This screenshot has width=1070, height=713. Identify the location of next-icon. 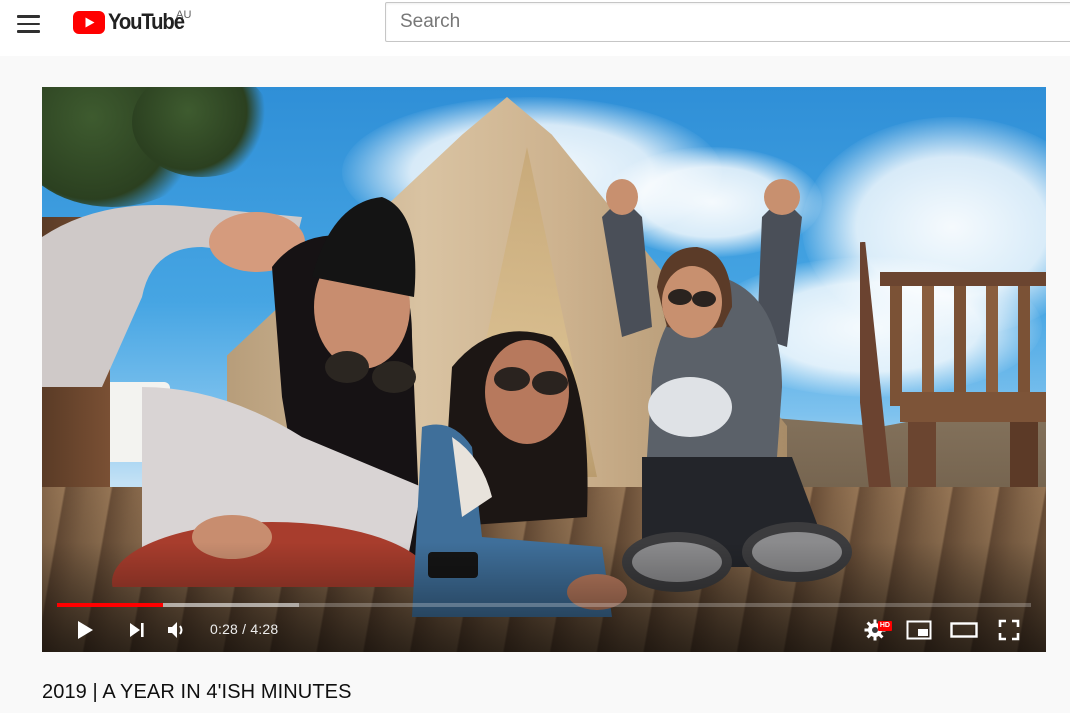
(137, 630).